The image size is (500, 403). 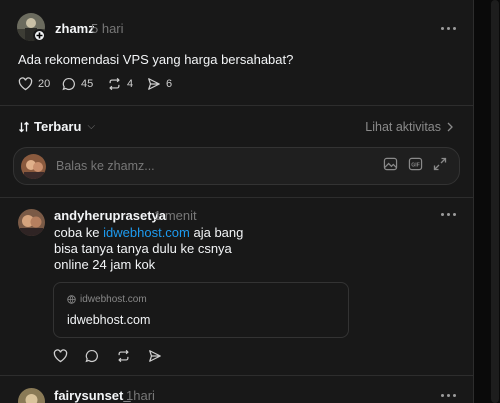 I want to click on author-username: zhamz, so click(x=75, y=28).